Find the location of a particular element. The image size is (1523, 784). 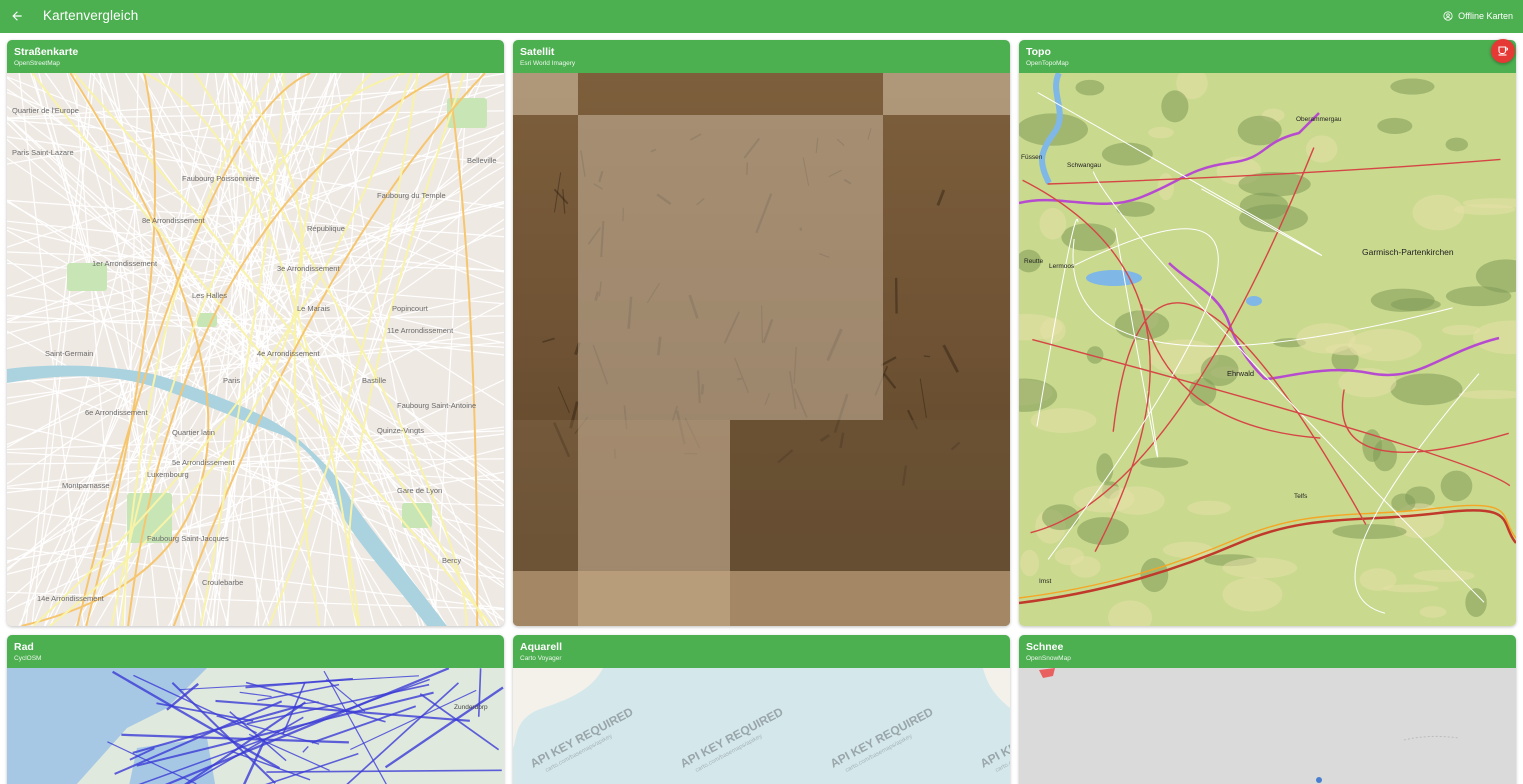

map-card-source: OpenTopoMap is located at coordinates (1047, 63).